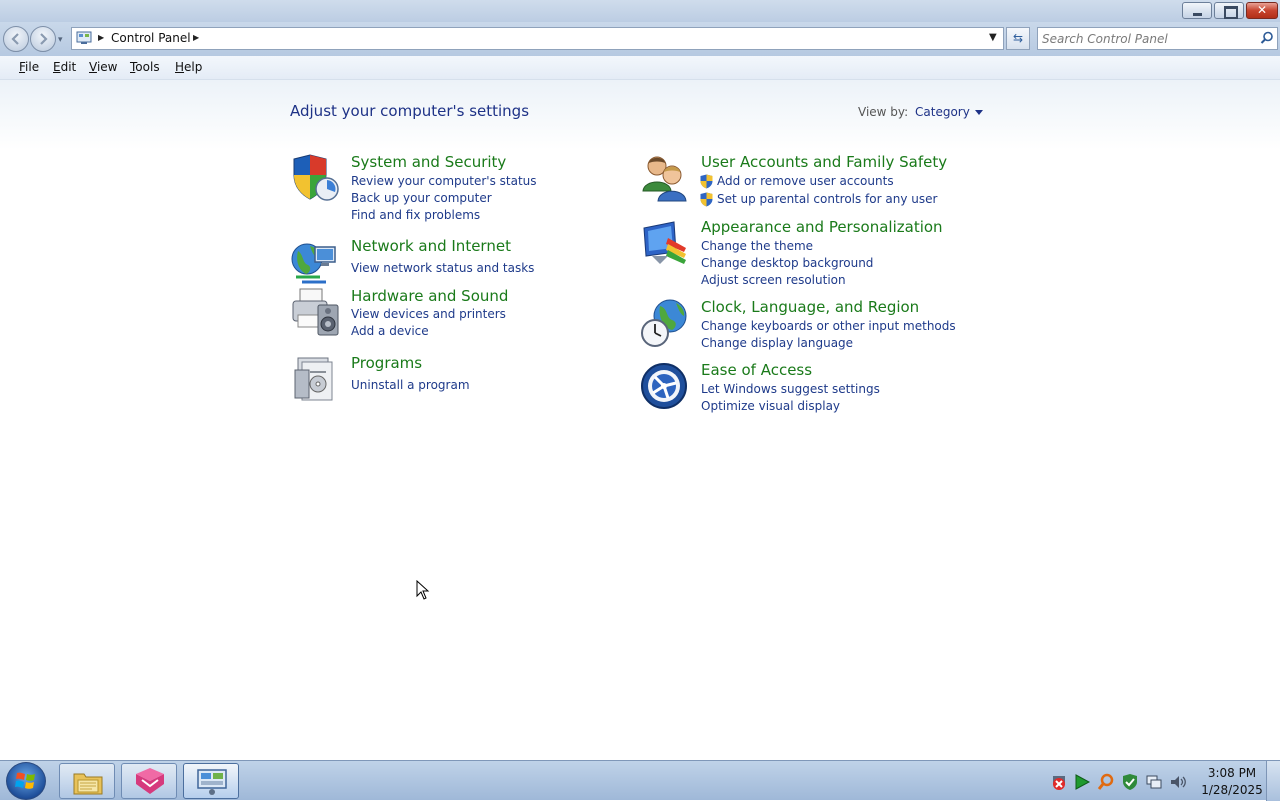 The width and height of the screenshot is (1280, 802). What do you see at coordinates (60, 40) in the screenshot?
I see `recent-pages-dropdown: ▾` at bounding box center [60, 40].